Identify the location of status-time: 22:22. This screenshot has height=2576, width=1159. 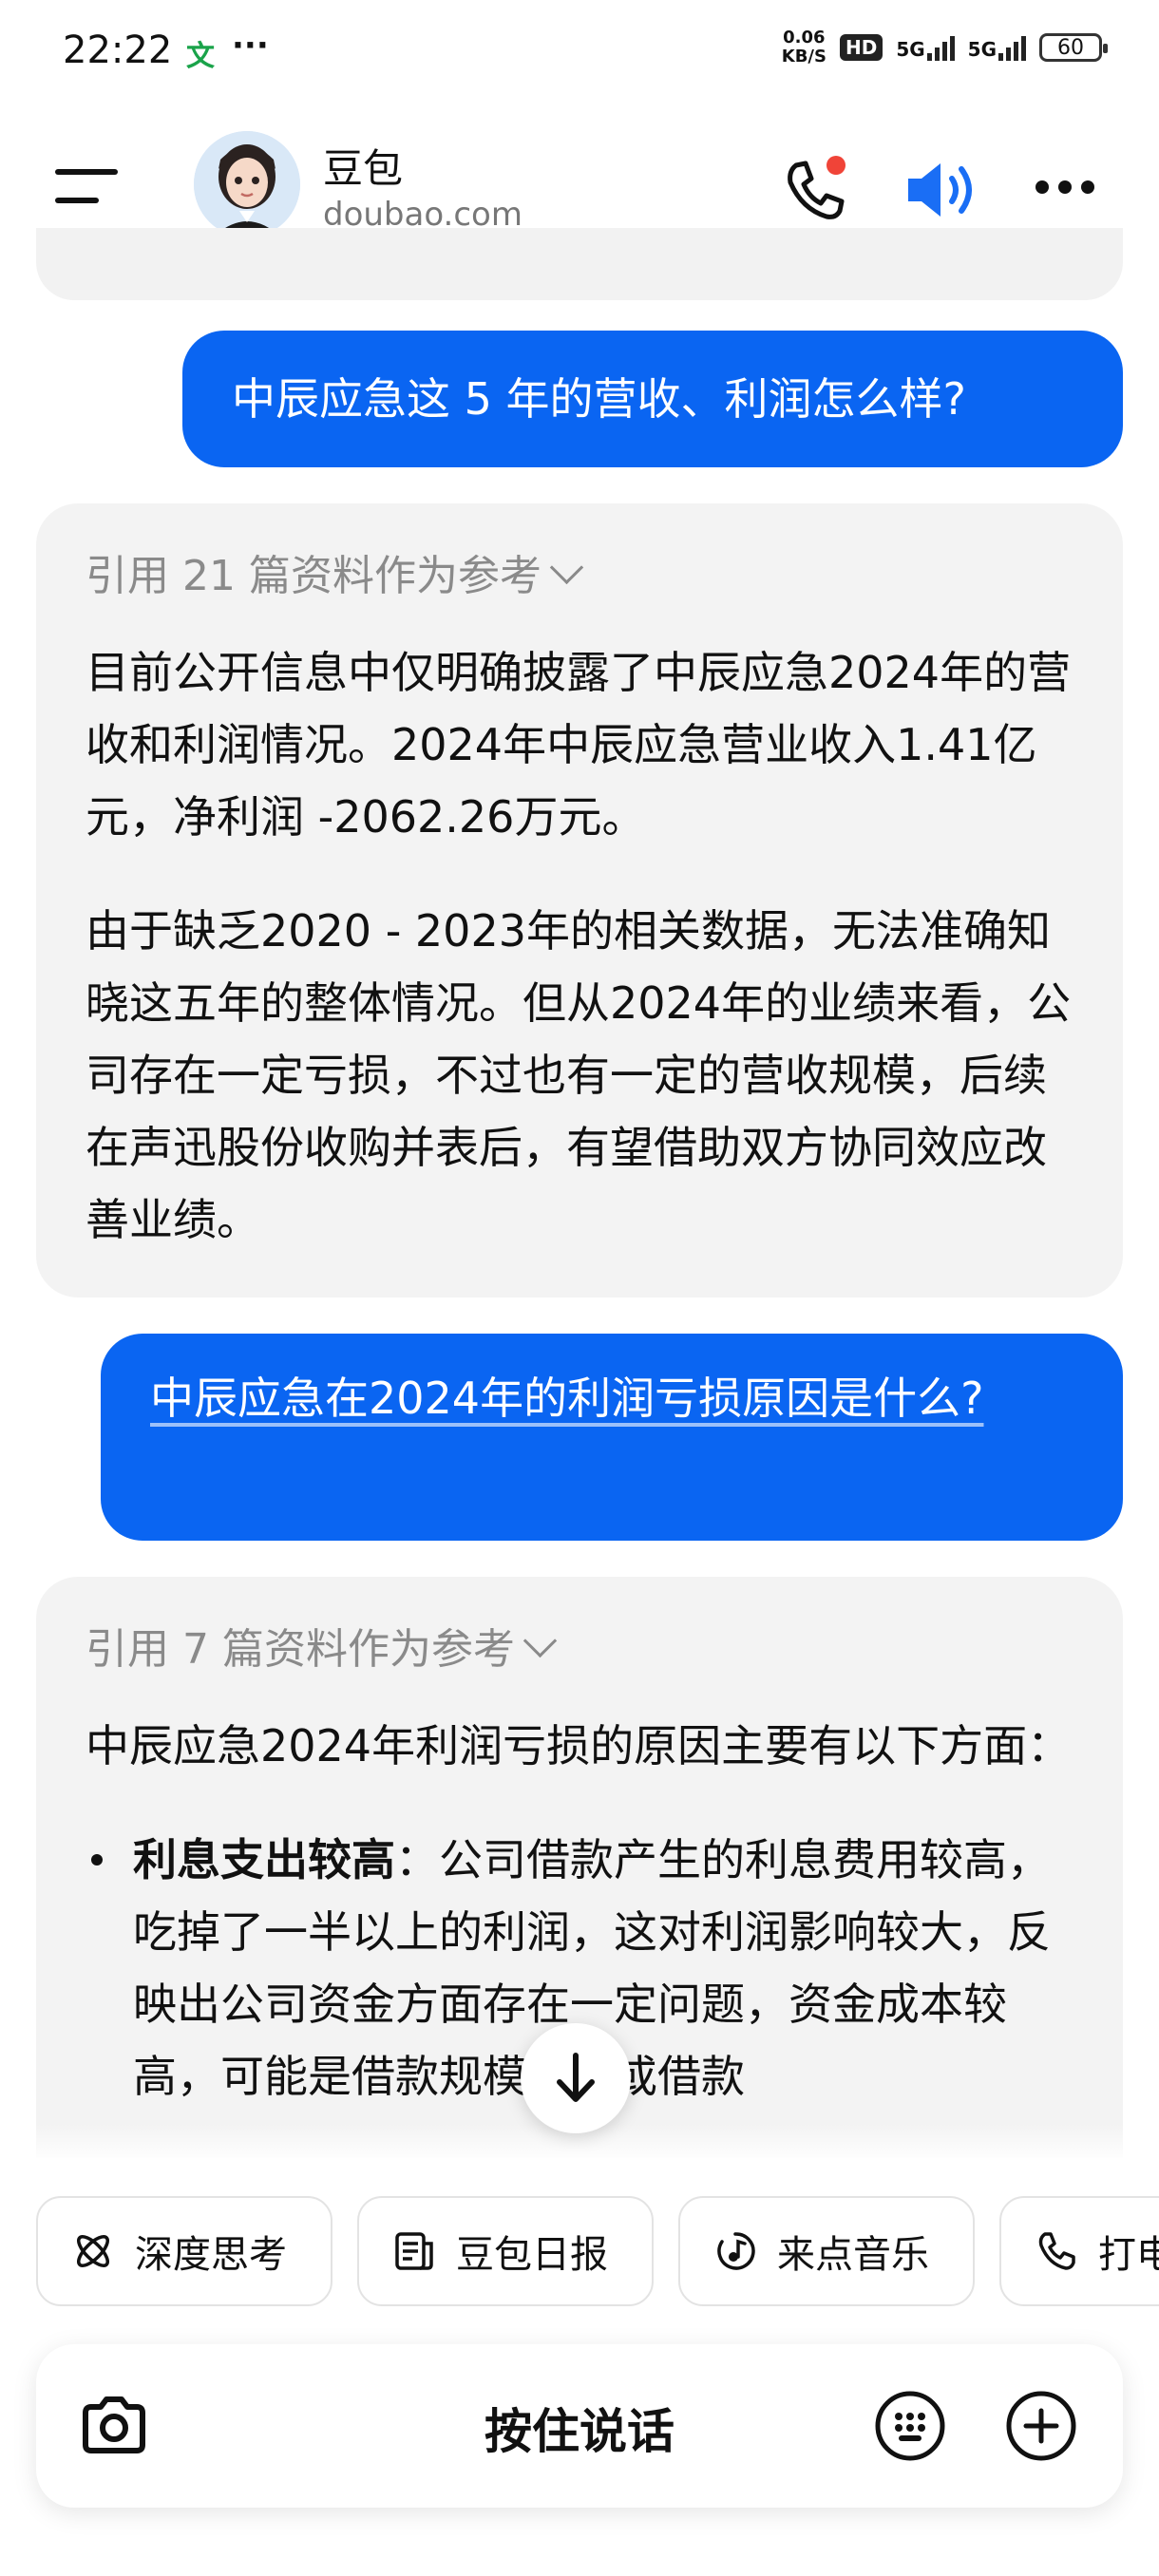
(118, 50).